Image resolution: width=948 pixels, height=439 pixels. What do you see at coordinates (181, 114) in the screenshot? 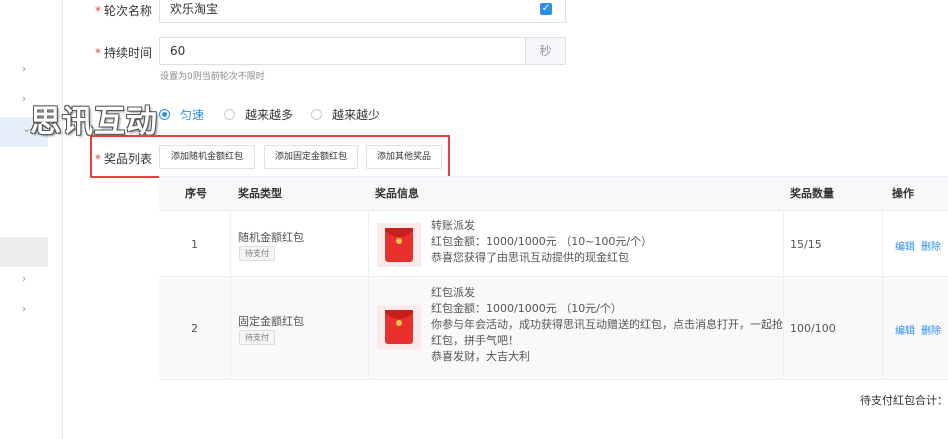
I see `radio-uniform: 匀速` at bounding box center [181, 114].